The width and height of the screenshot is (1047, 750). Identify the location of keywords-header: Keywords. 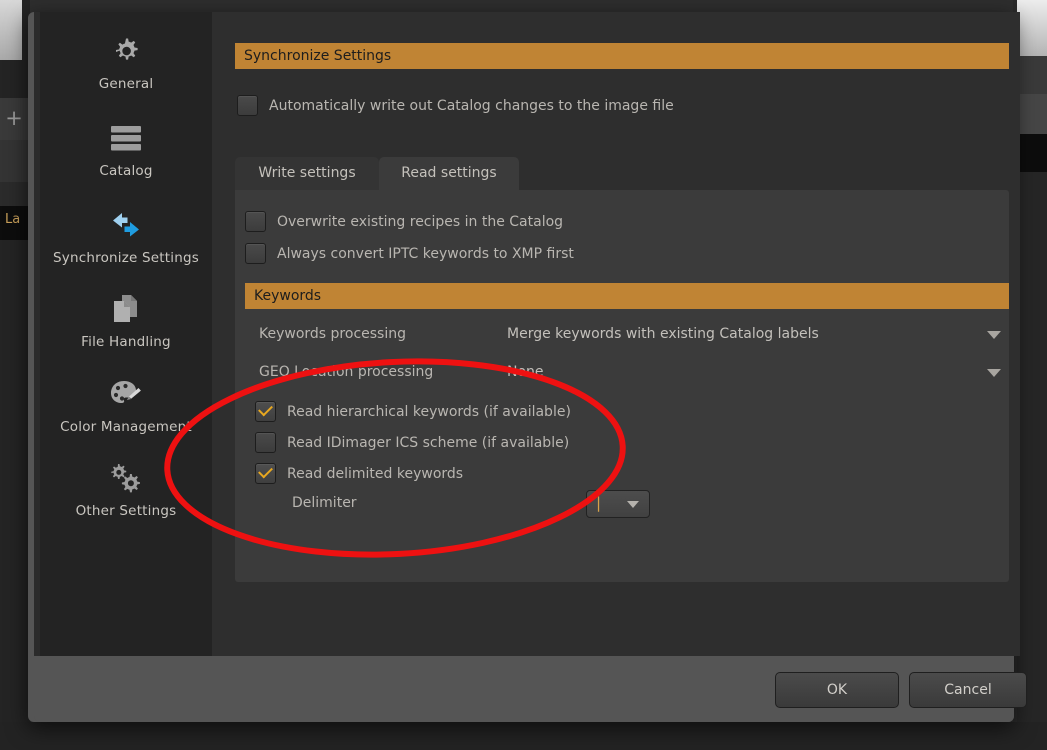
(627, 296).